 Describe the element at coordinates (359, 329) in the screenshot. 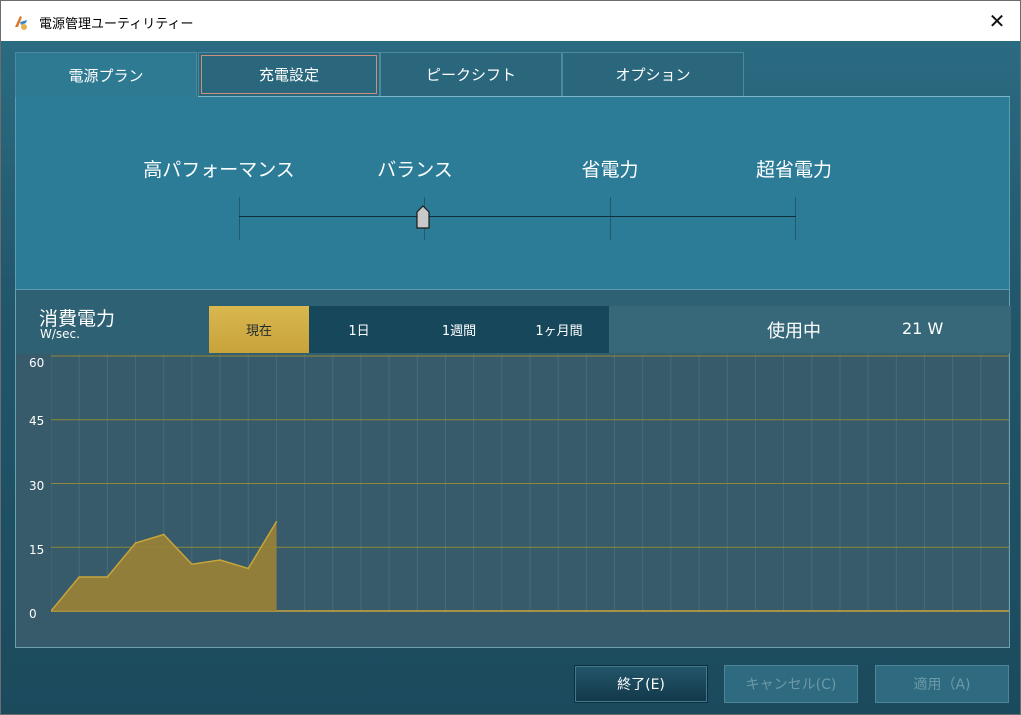

I see `period-tab-day: 1日` at that location.